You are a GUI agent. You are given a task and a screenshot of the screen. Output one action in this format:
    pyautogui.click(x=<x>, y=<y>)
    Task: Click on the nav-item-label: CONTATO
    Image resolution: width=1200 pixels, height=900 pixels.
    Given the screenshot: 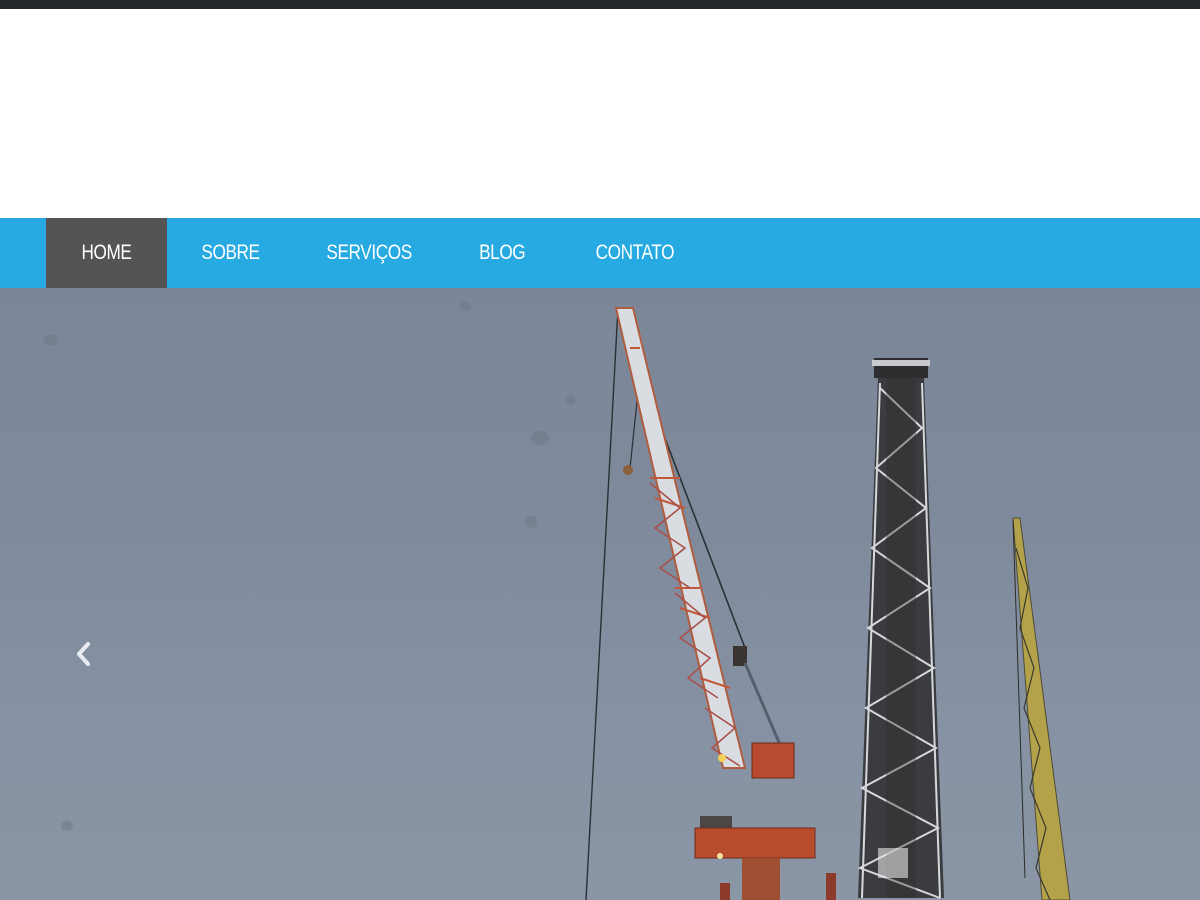 What is the action you would take?
    pyautogui.click(x=635, y=252)
    